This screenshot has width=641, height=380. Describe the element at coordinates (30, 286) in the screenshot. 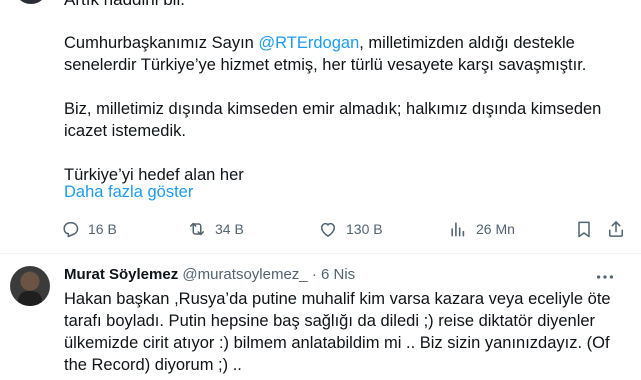

I see `reply-avatar` at that location.